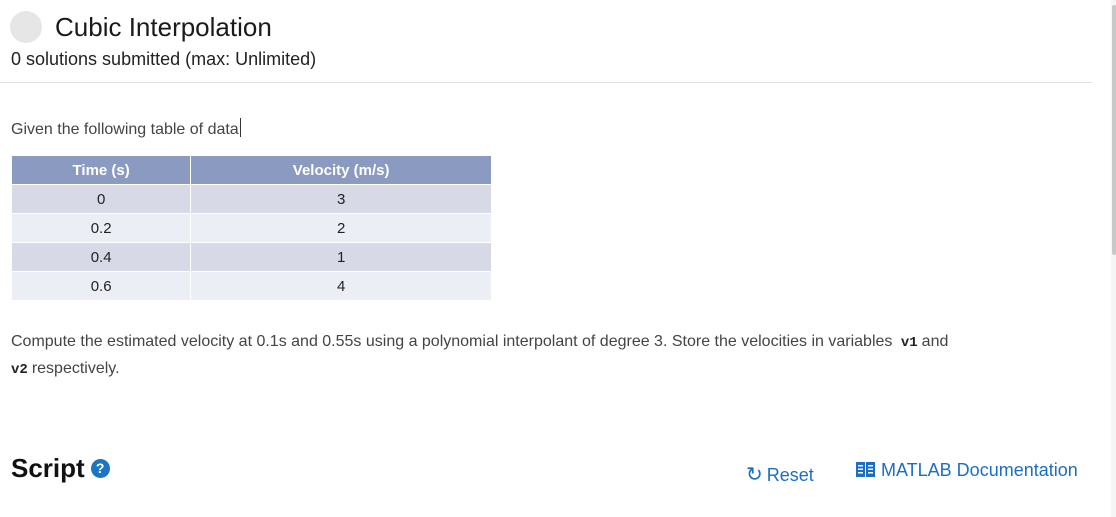 Image resolution: width=1116 pixels, height=517 pixels. I want to click on table-cell: 0.4, so click(101, 257).